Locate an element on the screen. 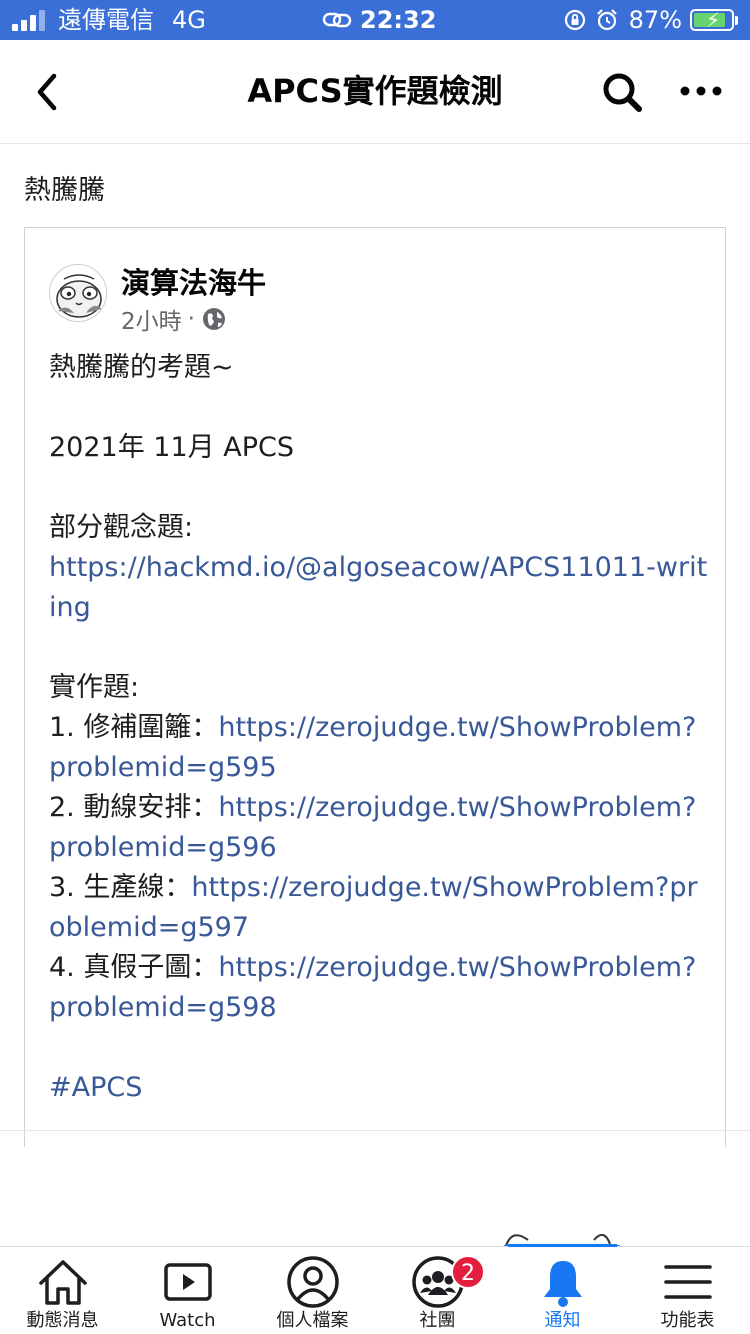 Image resolution: width=750 pixels, height=1334 pixels. hashtag-link: #APCS is located at coordinates (95, 1087).